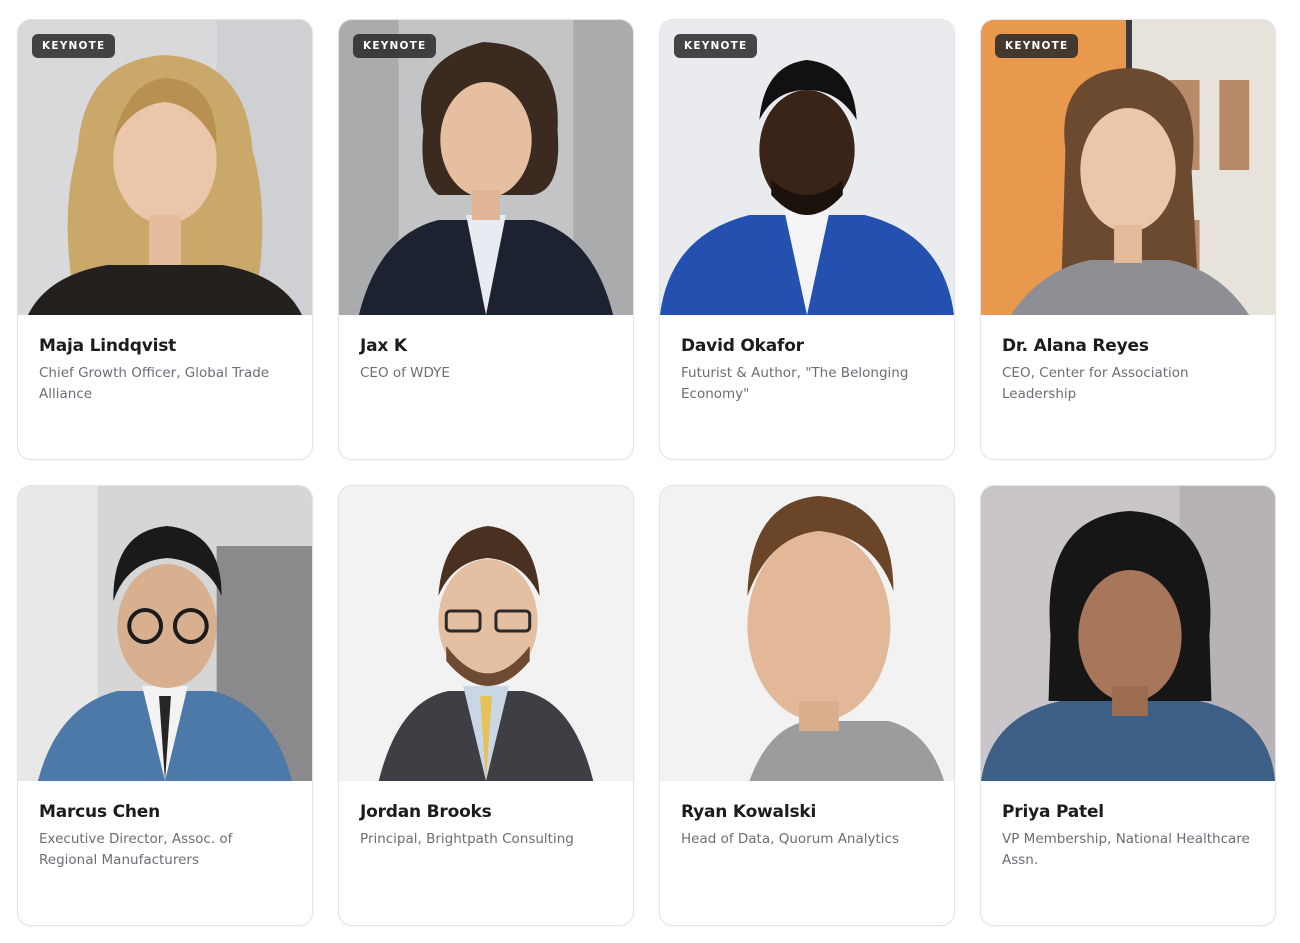 The width and height of the screenshot is (1300, 943). I want to click on speaker-name: Jax K, so click(383, 346).